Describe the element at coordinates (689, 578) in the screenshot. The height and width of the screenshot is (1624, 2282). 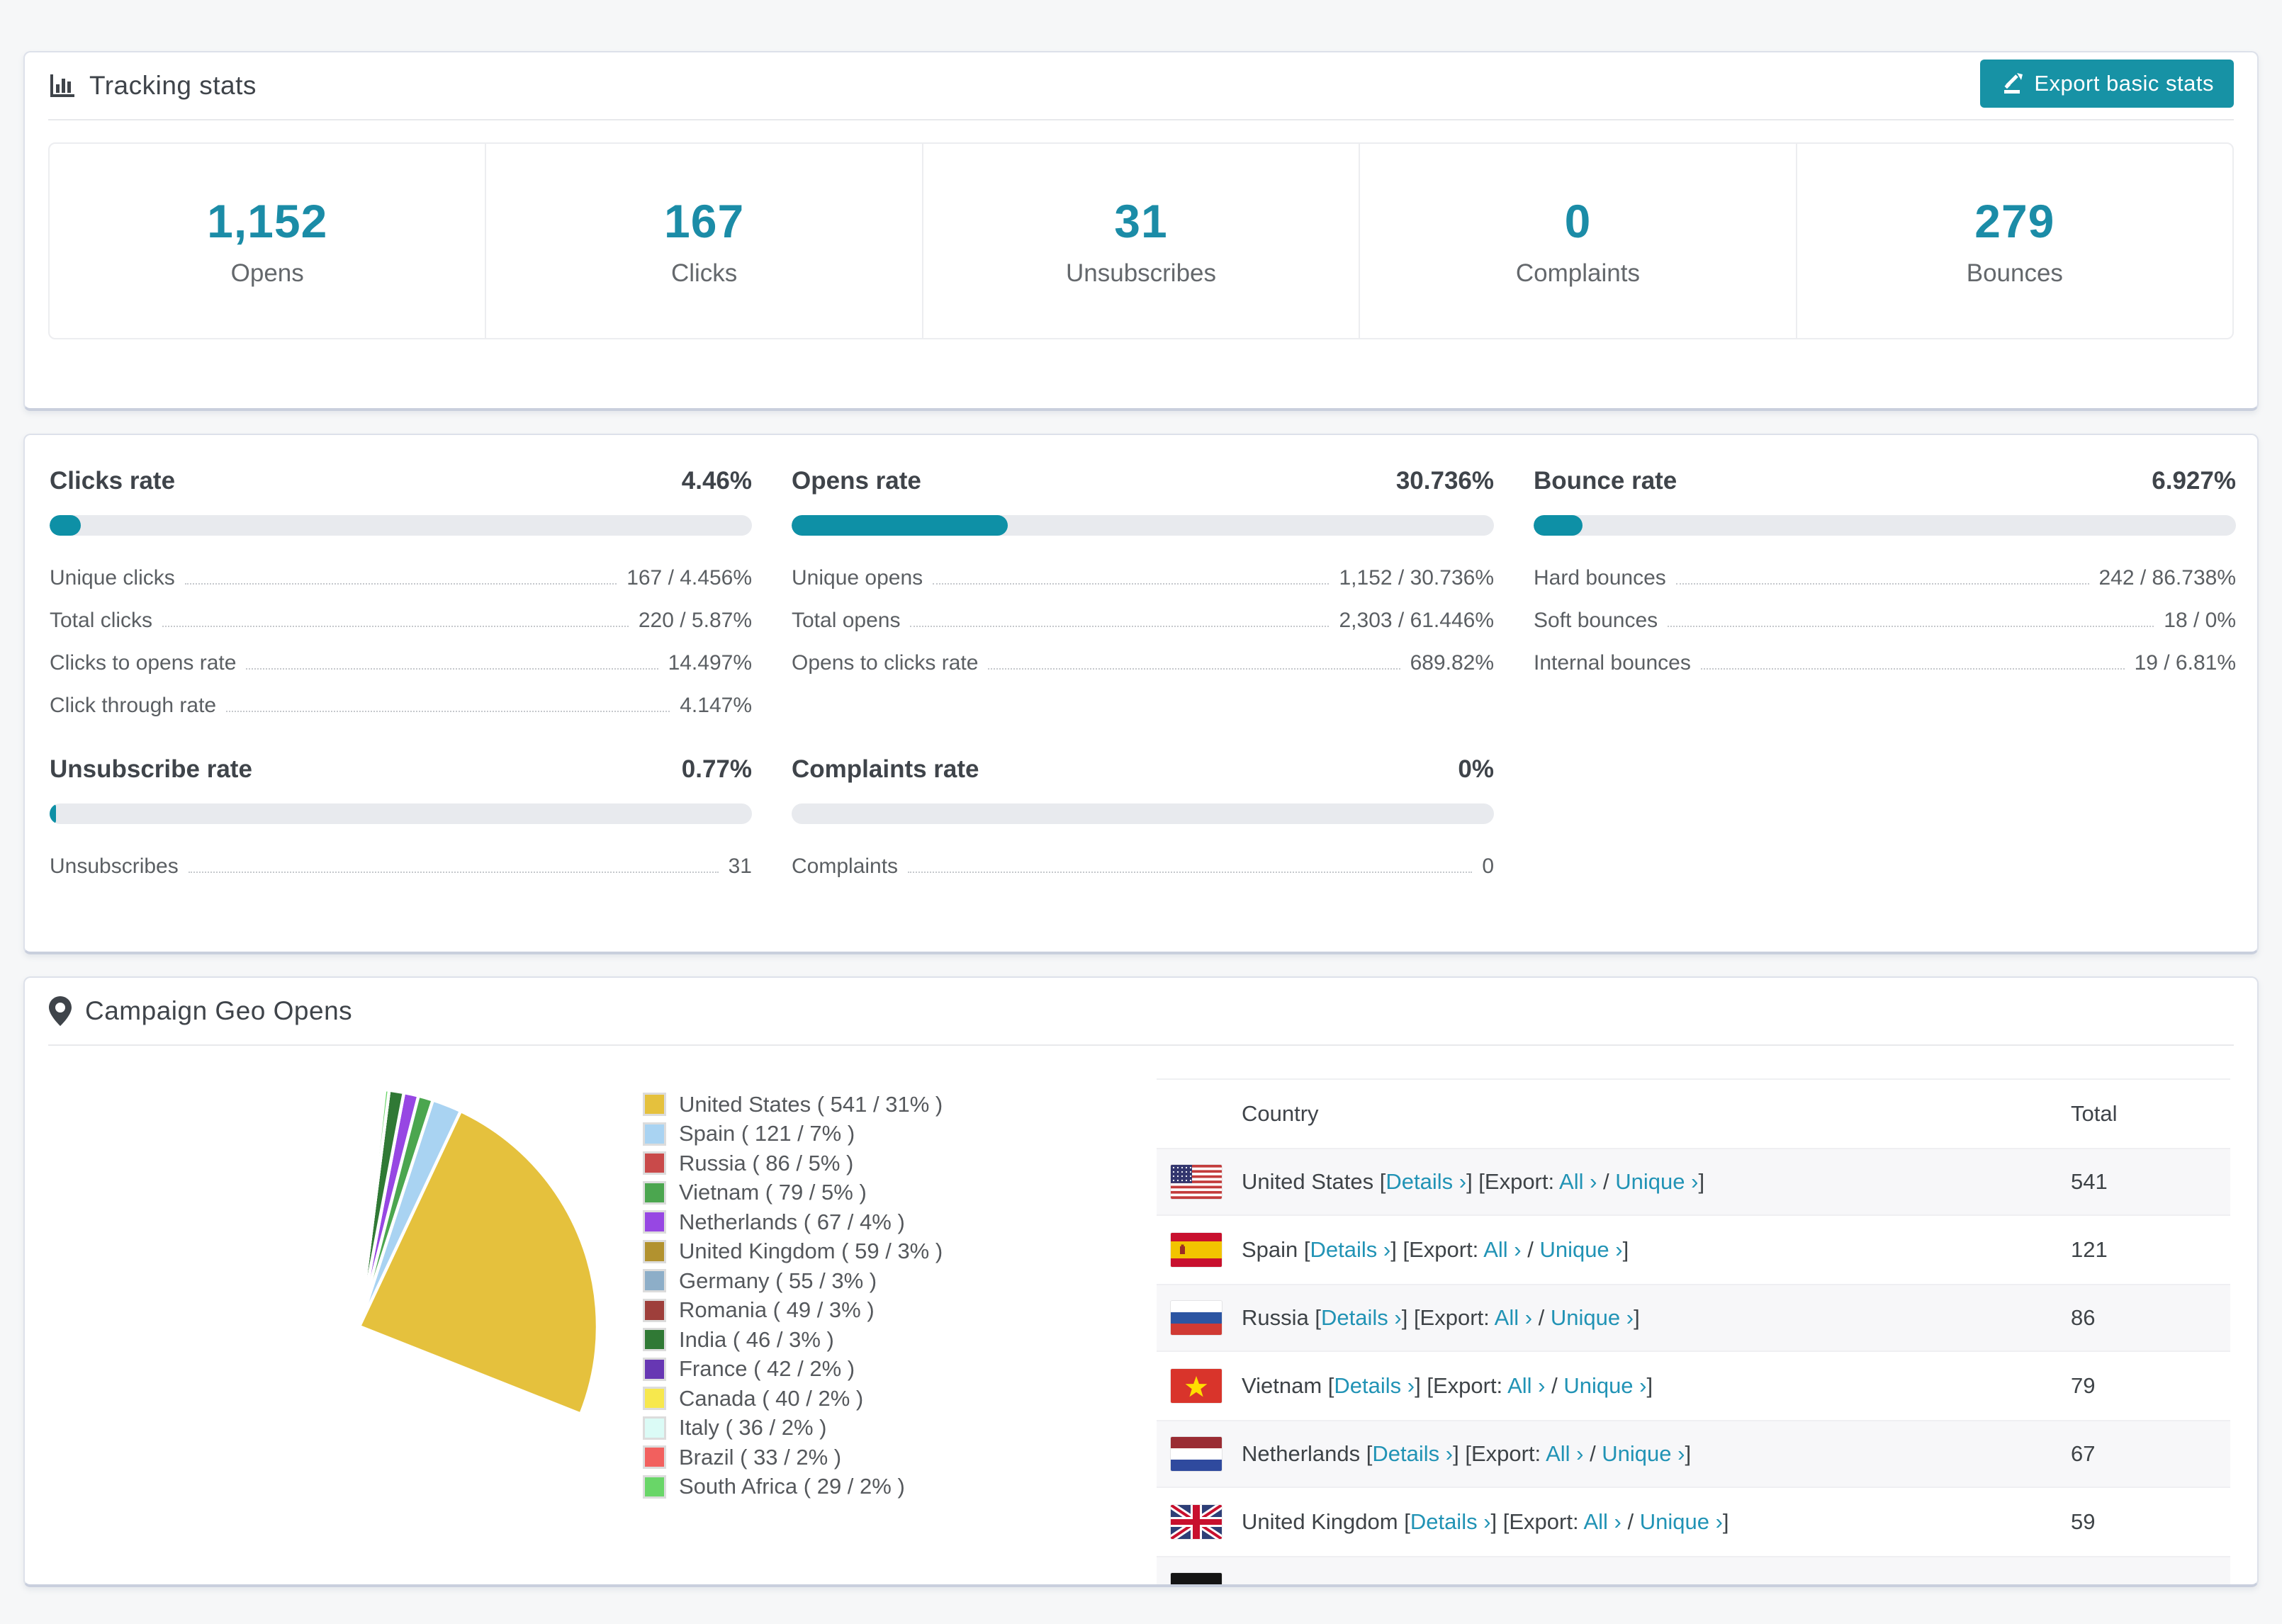
I see `rate-detail-value: 167 / 4.456%` at that location.